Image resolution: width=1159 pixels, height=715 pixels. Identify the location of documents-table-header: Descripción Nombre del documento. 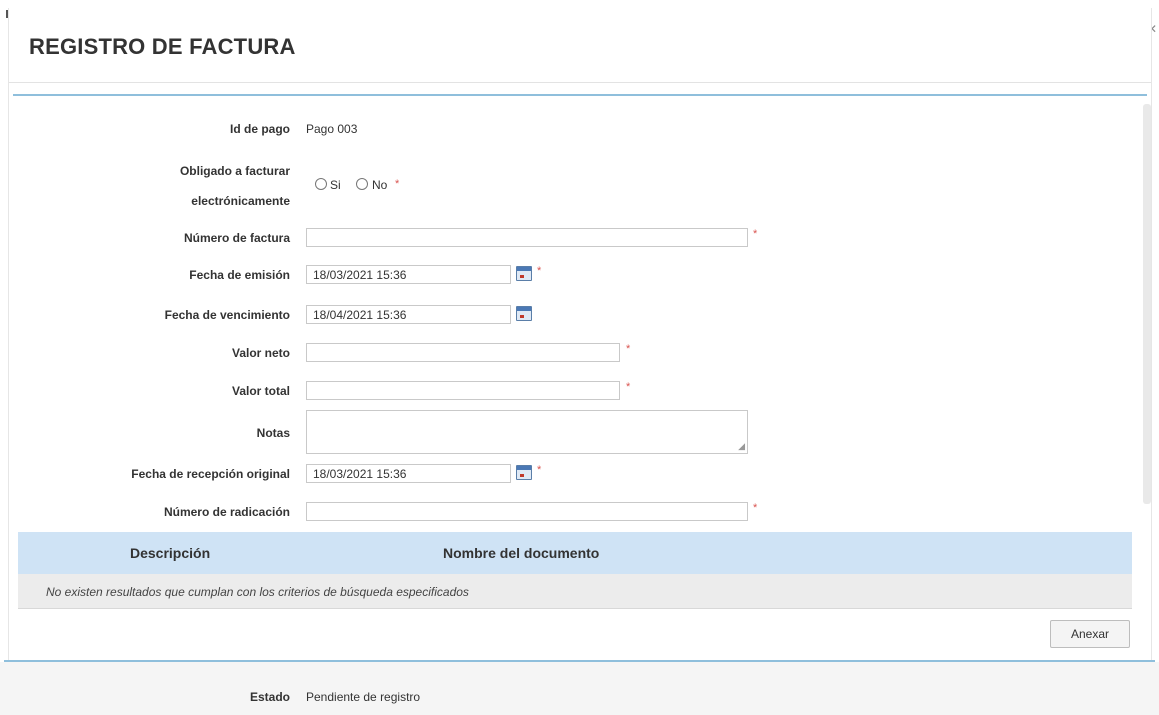
(575, 553).